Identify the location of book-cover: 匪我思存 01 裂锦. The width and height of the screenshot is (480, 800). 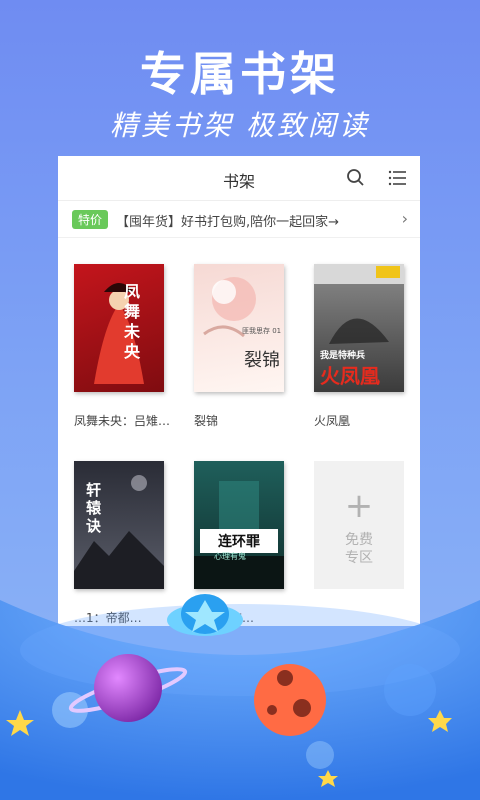
(239, 328).